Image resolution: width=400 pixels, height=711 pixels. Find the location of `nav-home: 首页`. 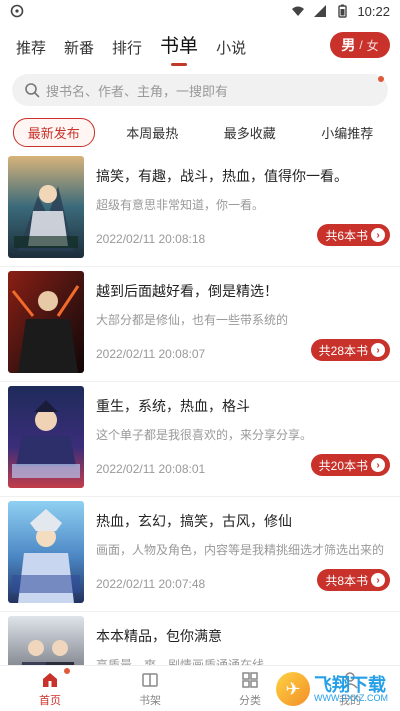

nav-home: 首页 is located at coordinates (50, 687).